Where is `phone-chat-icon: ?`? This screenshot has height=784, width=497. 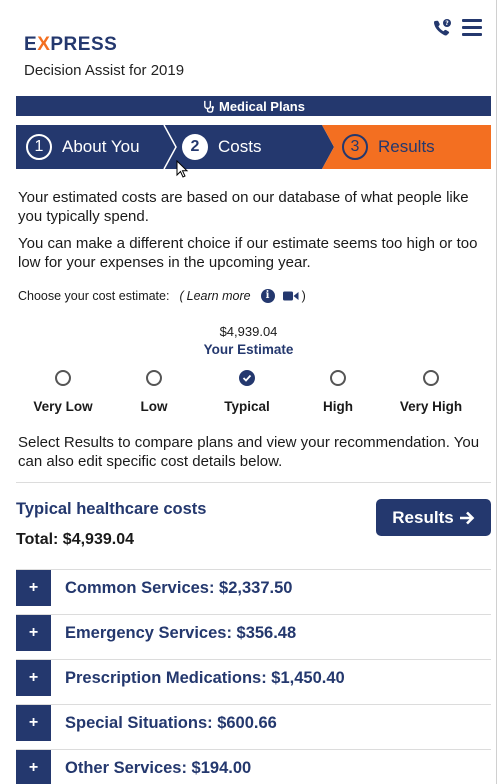 phone-chat-icon: ? is located at coordinates (442, 28).